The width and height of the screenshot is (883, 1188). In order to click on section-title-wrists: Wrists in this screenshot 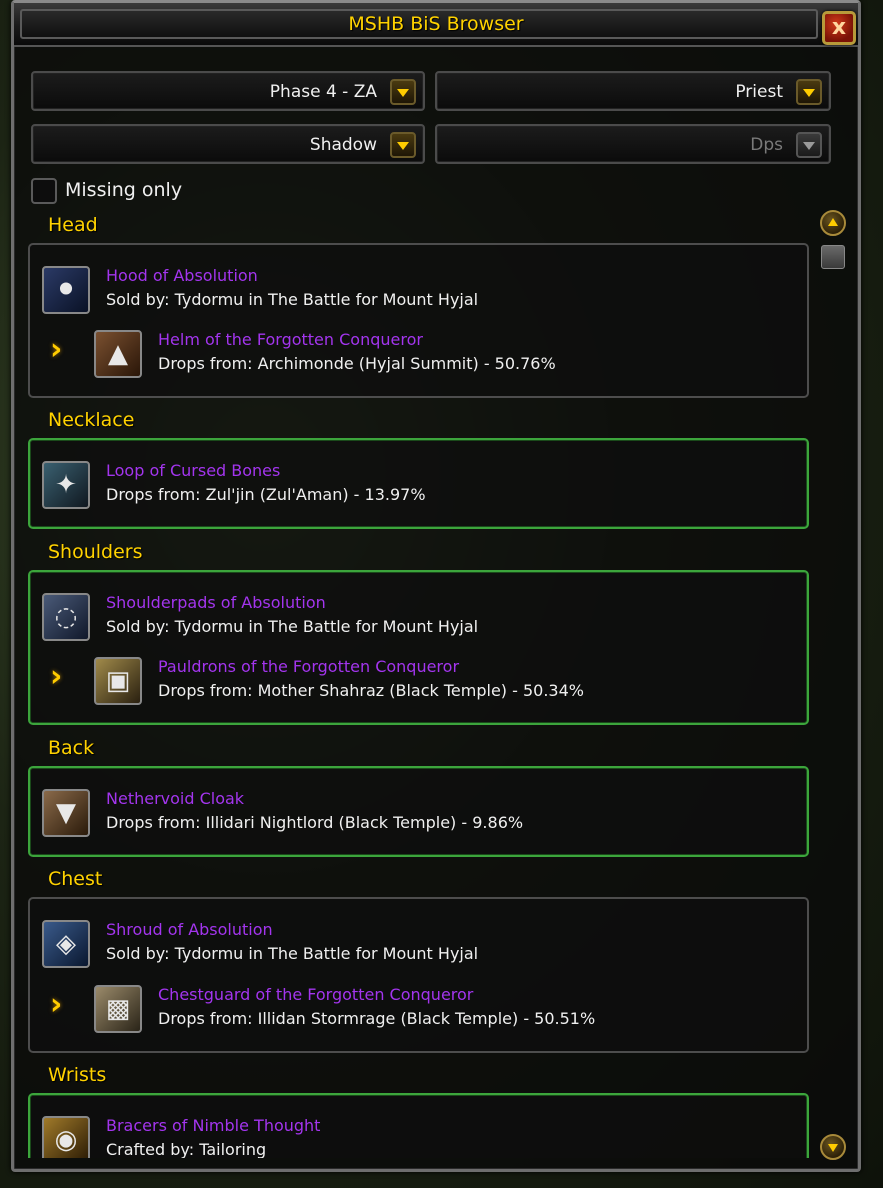, I will do `click(77, 1075)`.